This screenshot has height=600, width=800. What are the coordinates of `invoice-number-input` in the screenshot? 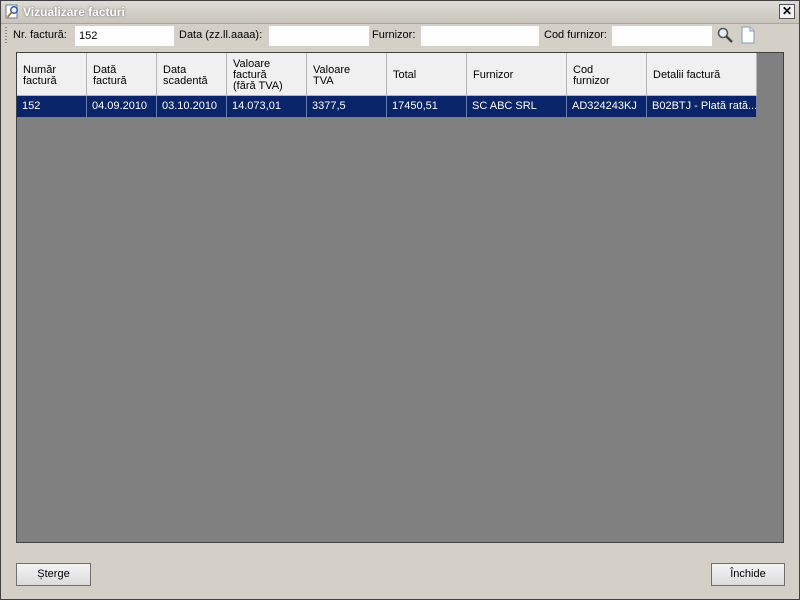 It's located at (124, 36).